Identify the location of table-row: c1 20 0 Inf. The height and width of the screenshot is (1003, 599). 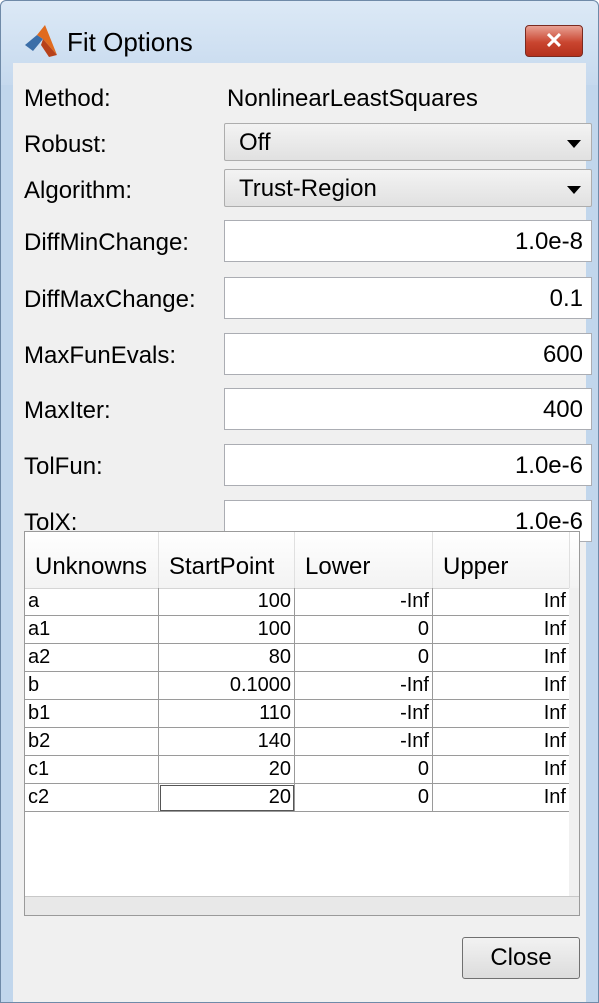
(297, 770).